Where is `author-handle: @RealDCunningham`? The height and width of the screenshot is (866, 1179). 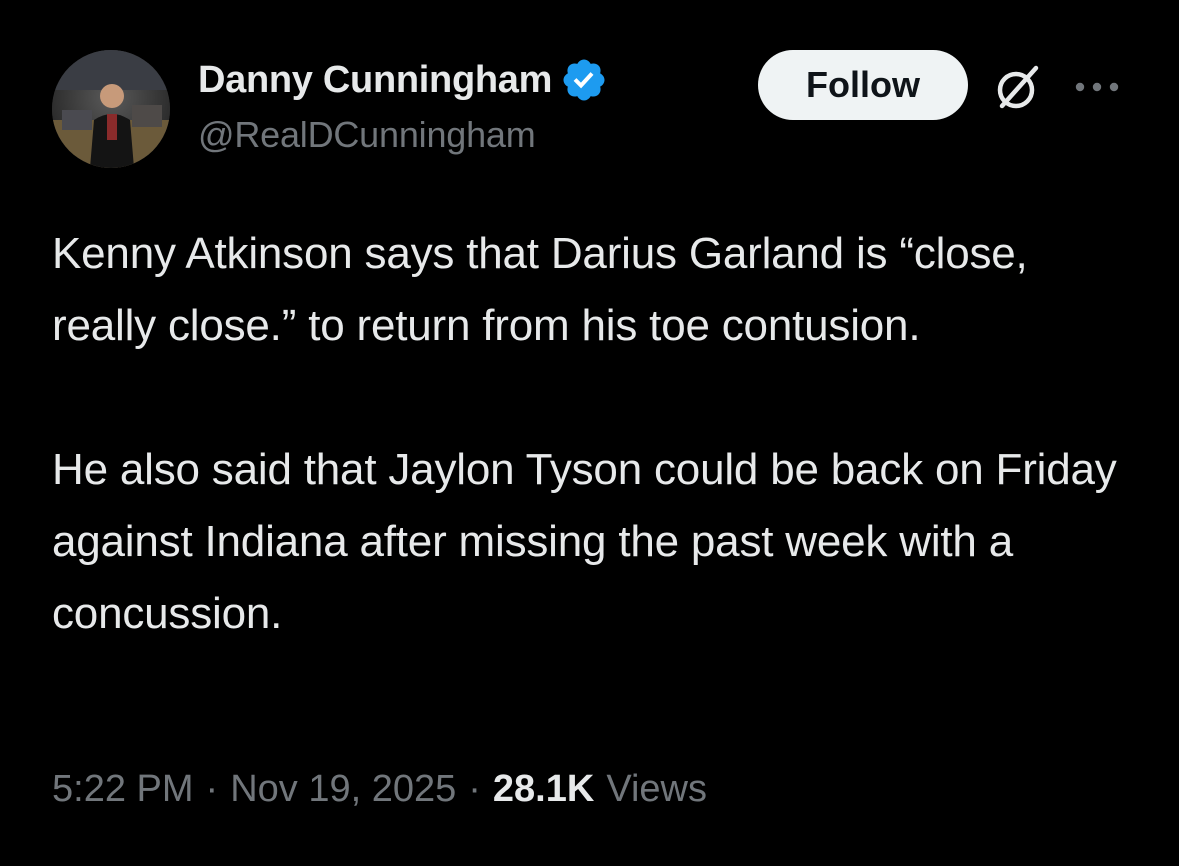
author-handle: @RealDCunningham is located at coordinates (367, 135).